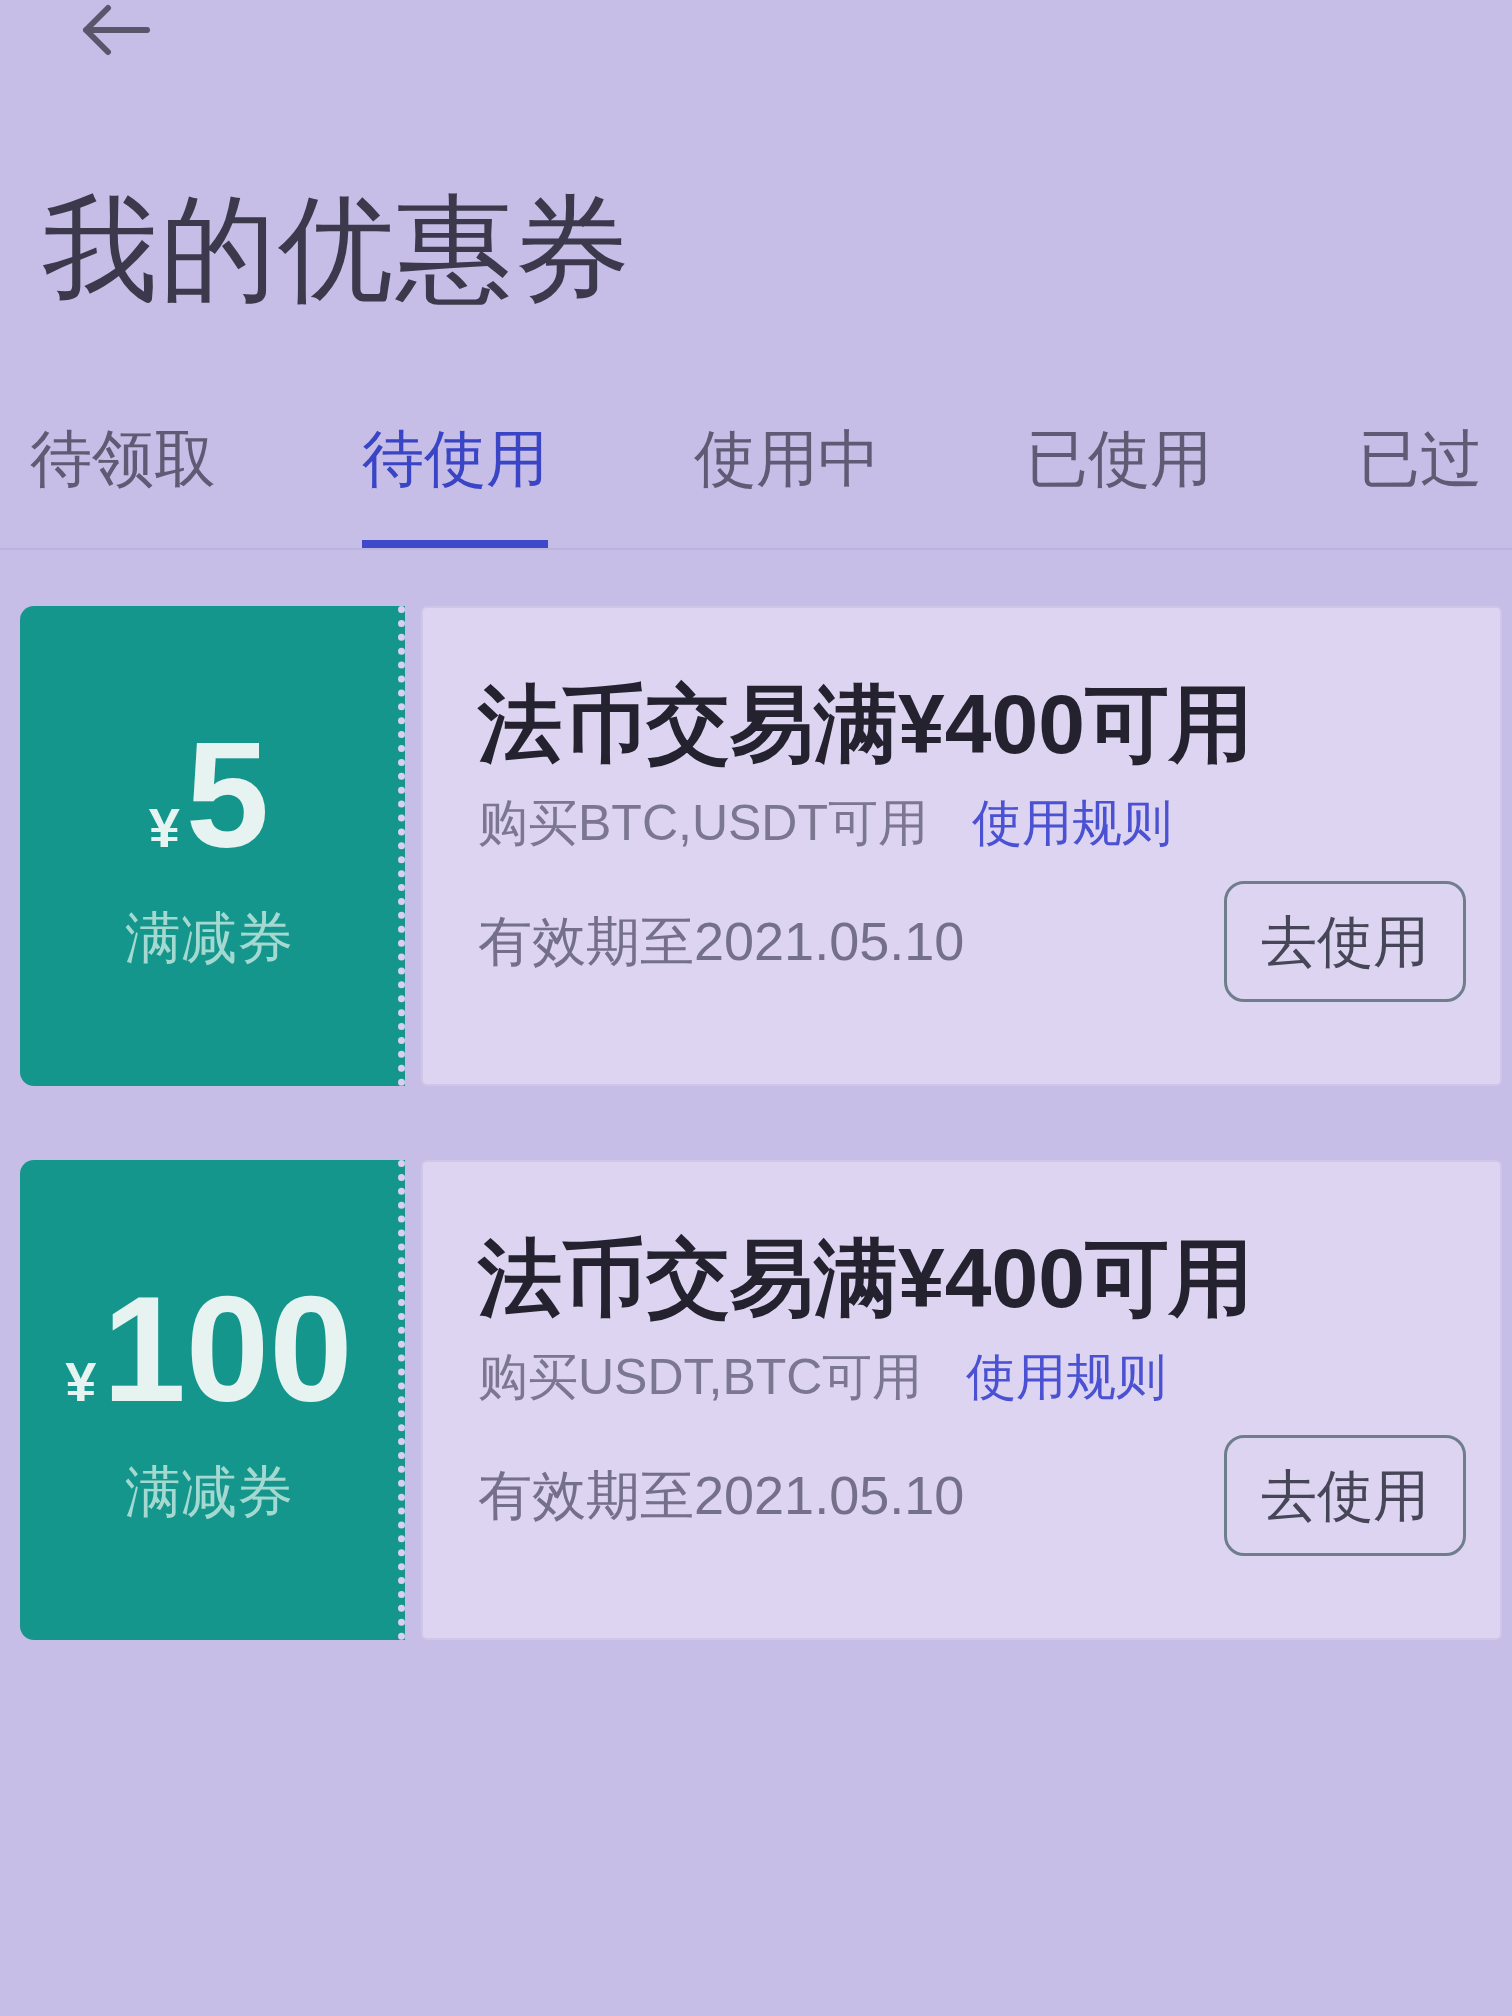 The width and height of the screenshot is (1512, 2016). Describe the element at coordinates (115, 30) in the screenshot. I see `back-arrow-icon` at that location.